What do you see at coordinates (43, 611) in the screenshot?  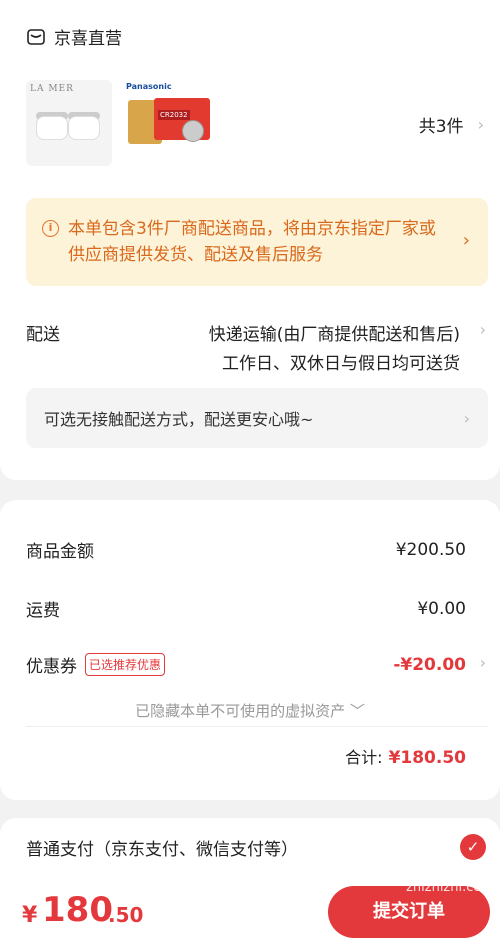 I see `shipping-fee-label: 运费` at bounding box center [43, 611].